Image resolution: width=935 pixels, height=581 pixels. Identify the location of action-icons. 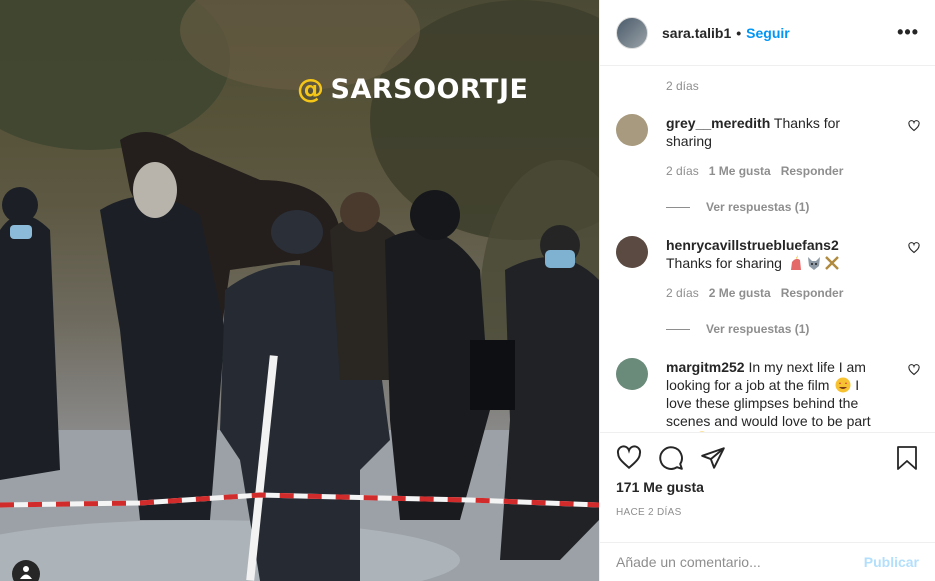
(671, 458).